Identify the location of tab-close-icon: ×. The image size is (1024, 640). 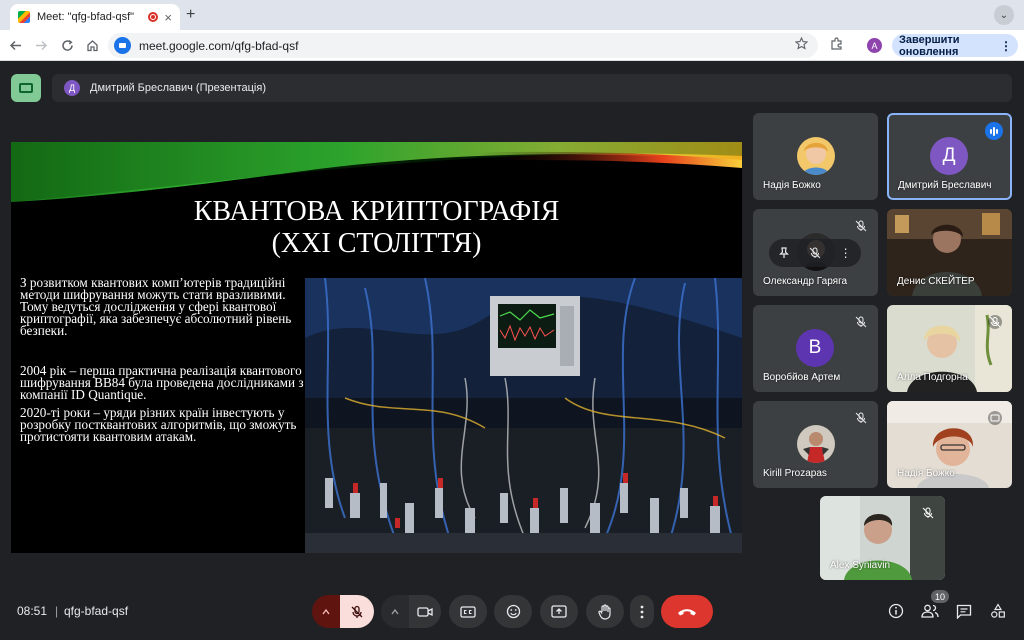
(168, 17).